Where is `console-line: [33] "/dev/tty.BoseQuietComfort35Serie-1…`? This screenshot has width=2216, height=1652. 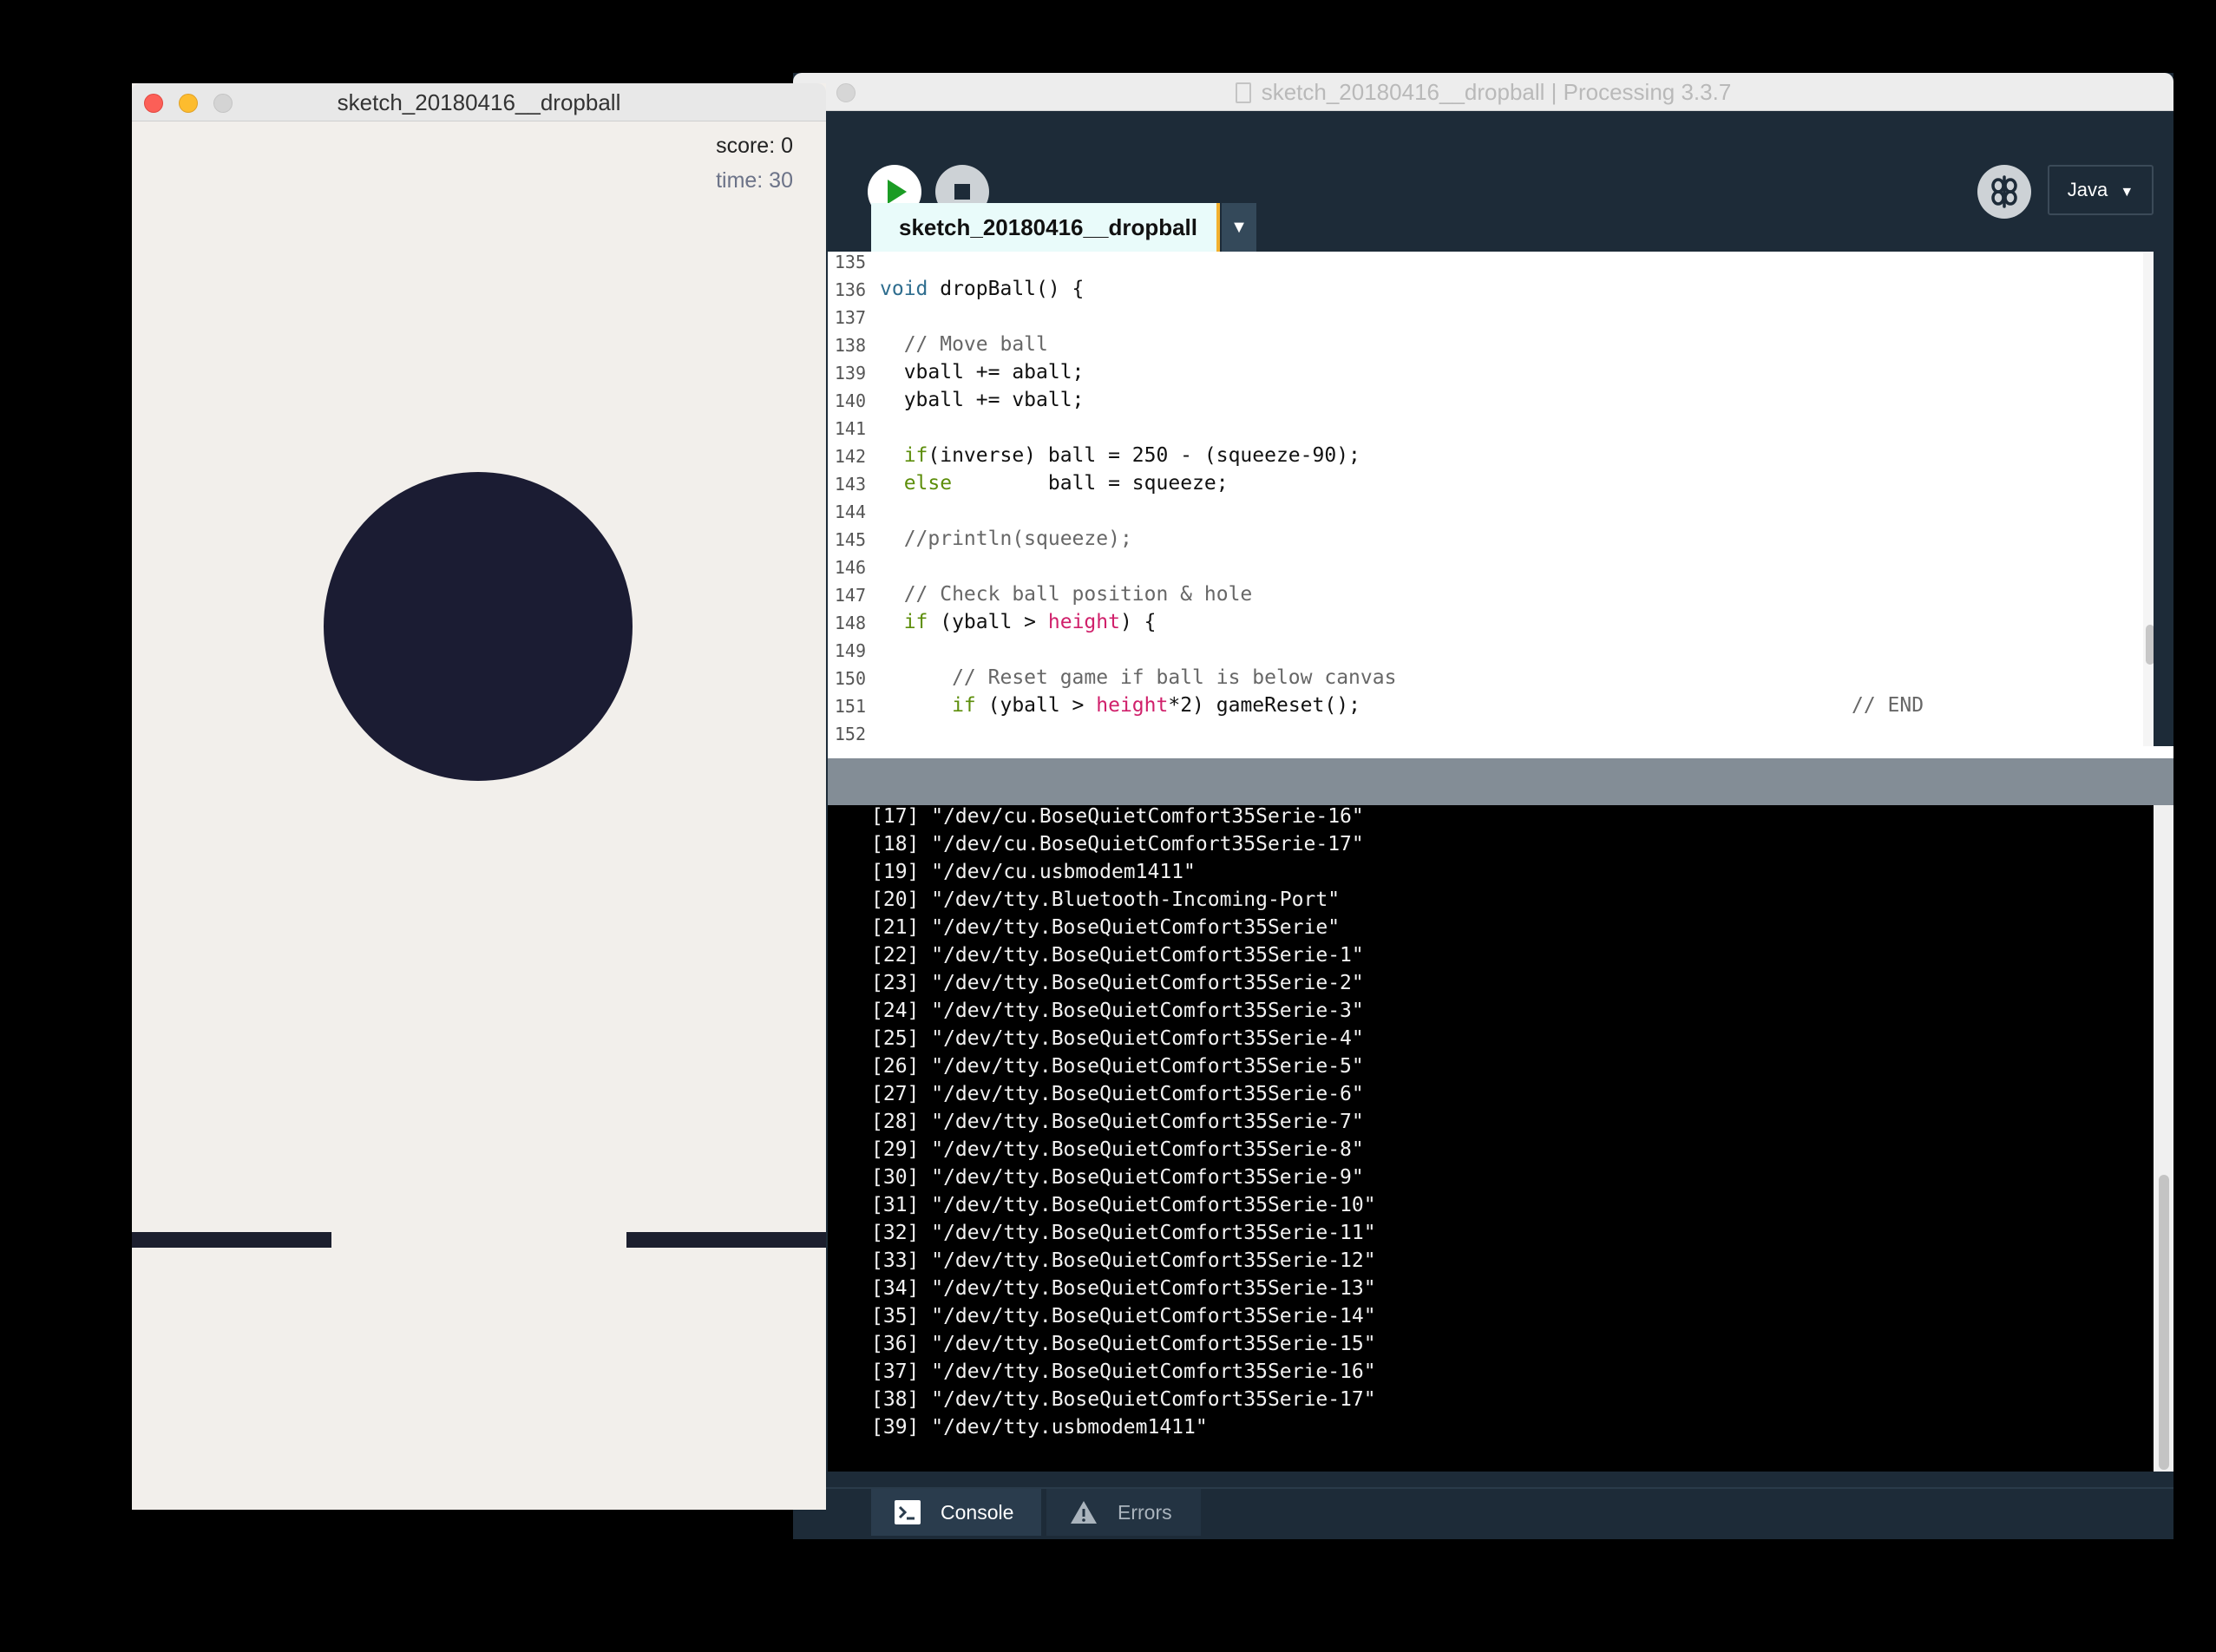
console-line: [33] "/dev/tty.BoseQuietComfort35Serie-1… is located at coordinates (1123, 1260).